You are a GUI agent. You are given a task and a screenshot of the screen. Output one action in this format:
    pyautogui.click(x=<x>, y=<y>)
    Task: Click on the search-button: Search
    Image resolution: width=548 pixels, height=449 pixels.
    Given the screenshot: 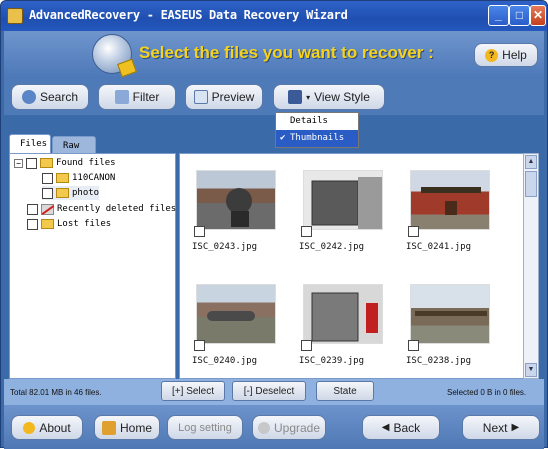 What is the action you would take?
    pyautogui.click(x=50, y=97)
    